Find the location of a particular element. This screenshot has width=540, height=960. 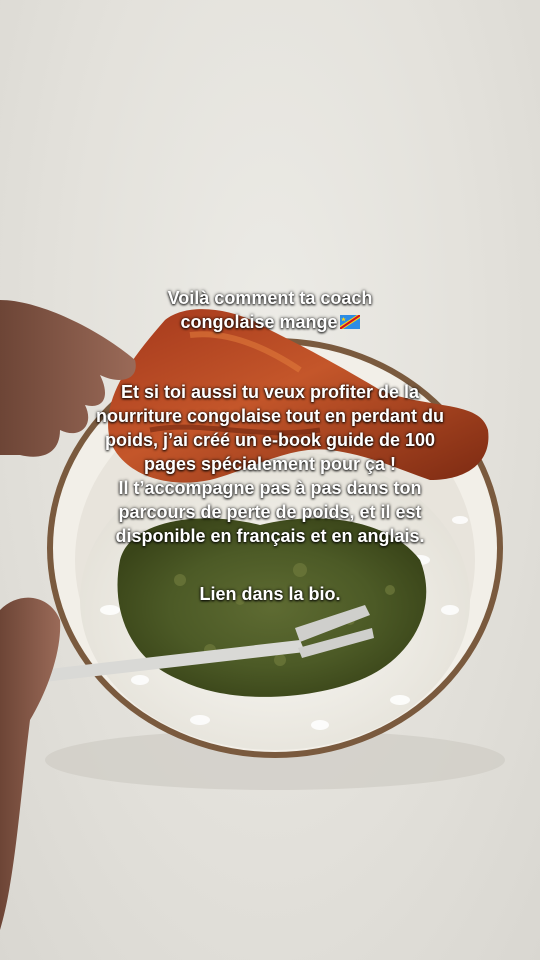

caption-title-line-1: Voilà comment ta coach is located at coordinates (270, 298).